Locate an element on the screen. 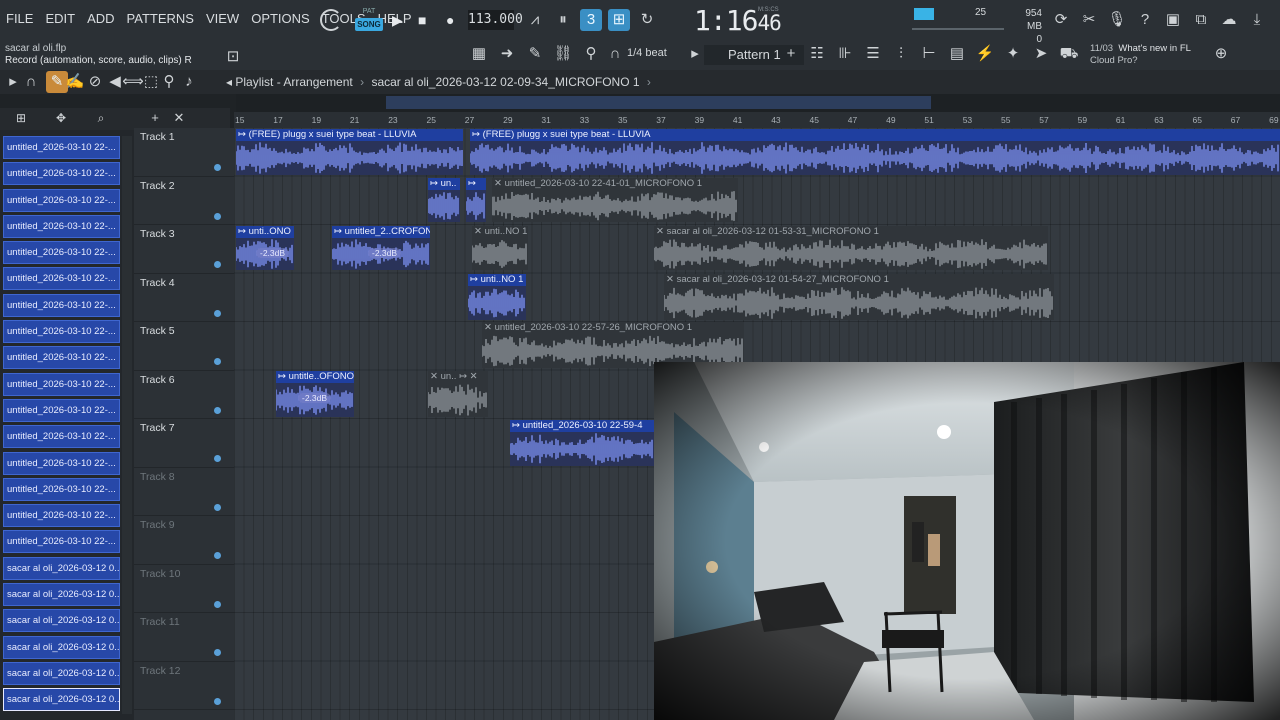  browser-icon: ⊢ is located at coordinates (929, 54).